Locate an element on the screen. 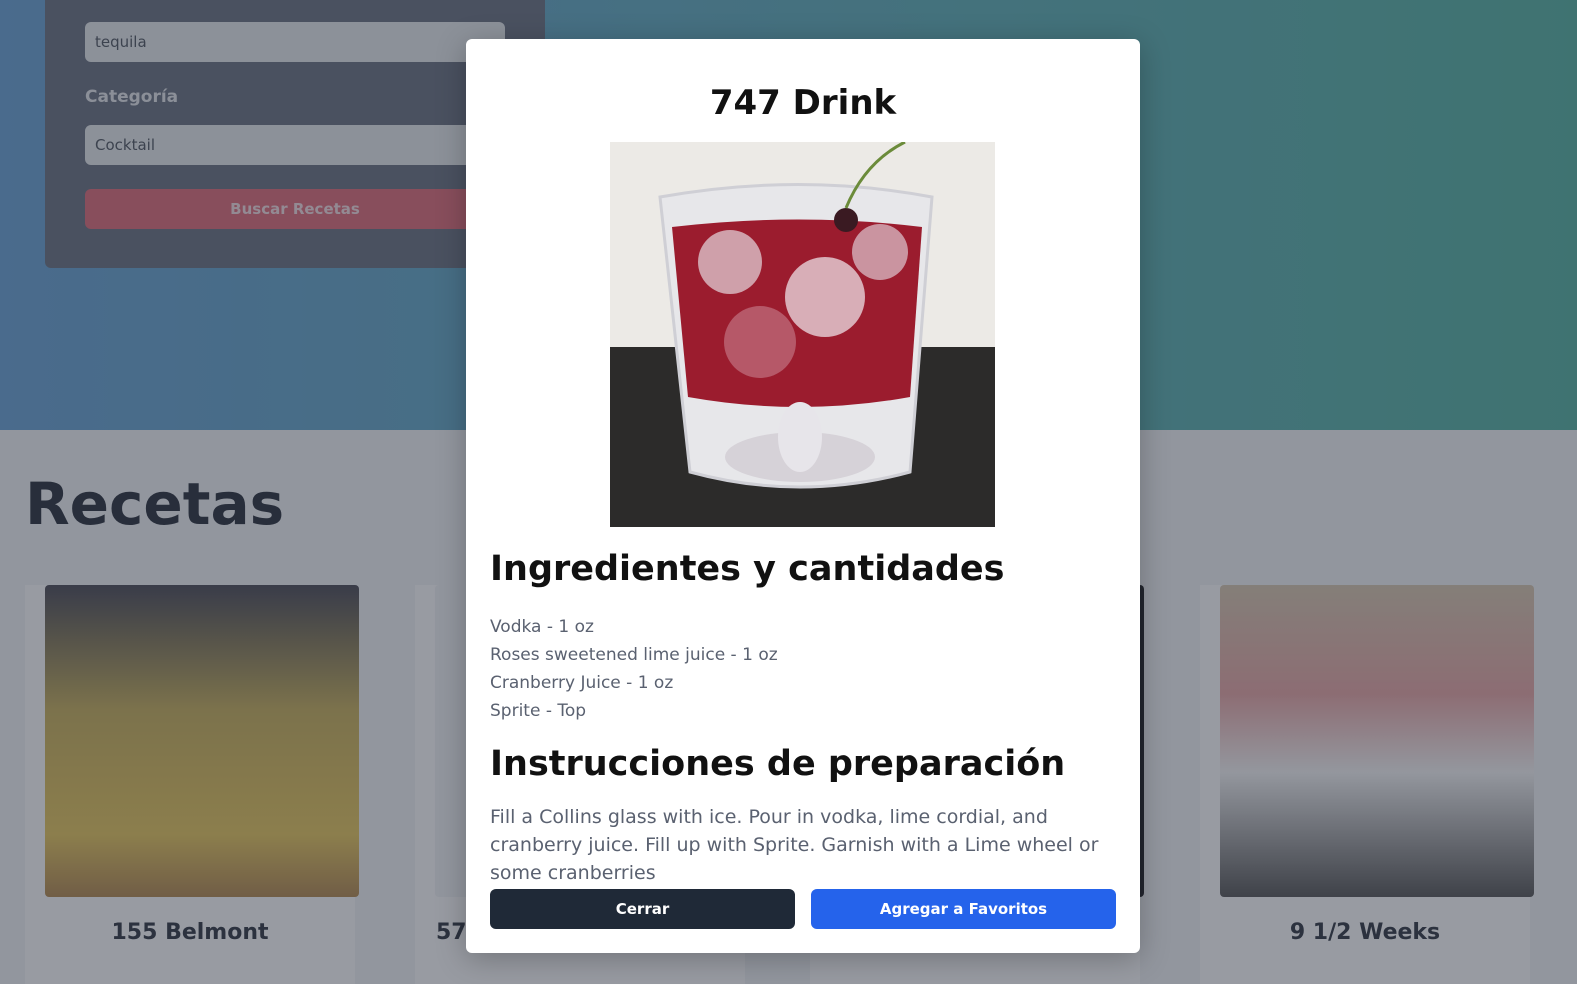  ingredient-item: Roses sweetened lime juice - 1 oz is located at coordinates (634, 655).